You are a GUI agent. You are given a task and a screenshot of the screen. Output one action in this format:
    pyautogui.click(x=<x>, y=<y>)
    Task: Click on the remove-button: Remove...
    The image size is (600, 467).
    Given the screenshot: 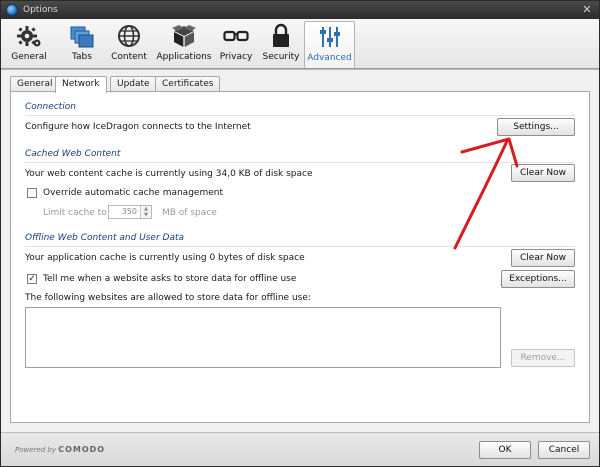 What is the action you would take?
    pyautogui.click(x=543, y=358)
    